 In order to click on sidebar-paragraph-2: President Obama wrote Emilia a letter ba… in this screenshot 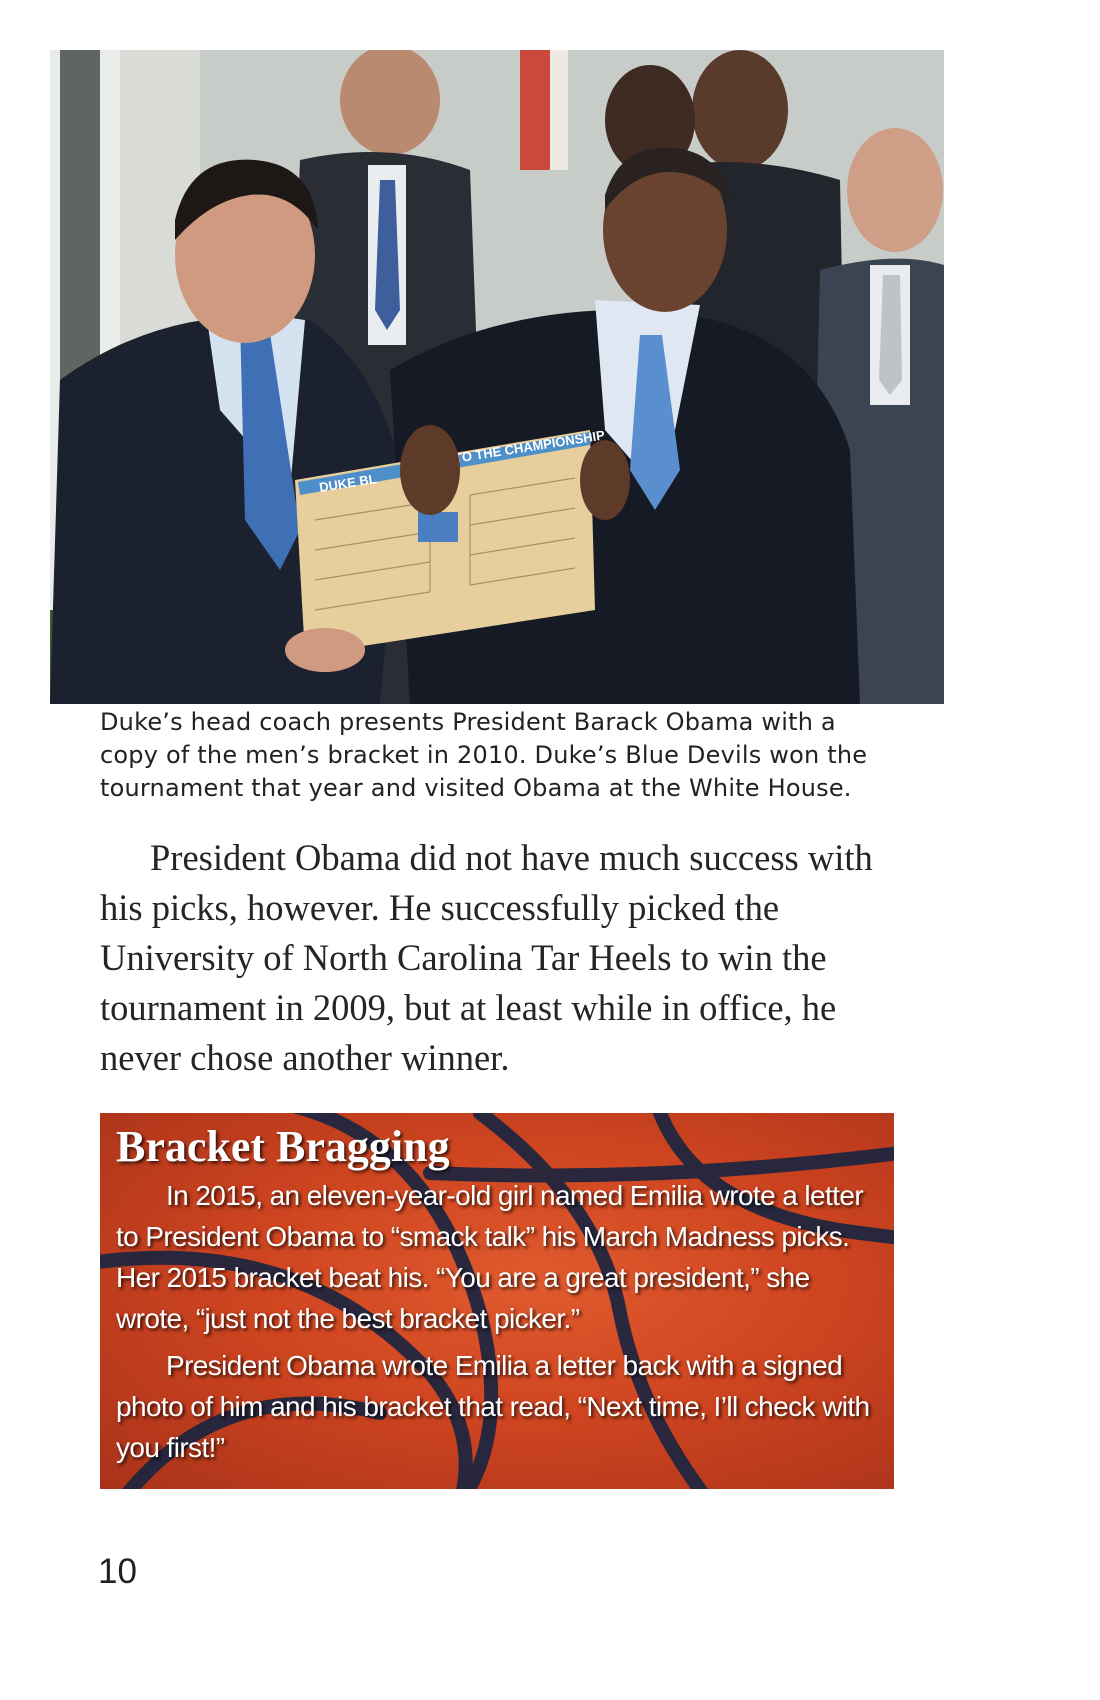, I will do `click(493, 1406)`.